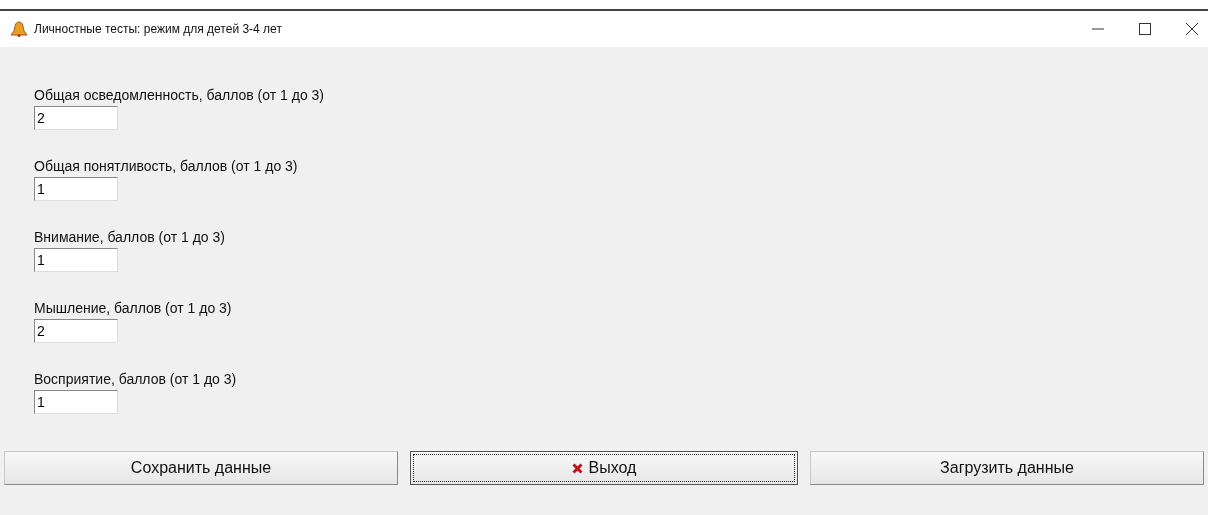  What do you see at coordinates (179, 95) in the screenshot?
I see `field-label: Общая осведомленность, баллов (от 1 до 3)` at bounding box center [179, 95].